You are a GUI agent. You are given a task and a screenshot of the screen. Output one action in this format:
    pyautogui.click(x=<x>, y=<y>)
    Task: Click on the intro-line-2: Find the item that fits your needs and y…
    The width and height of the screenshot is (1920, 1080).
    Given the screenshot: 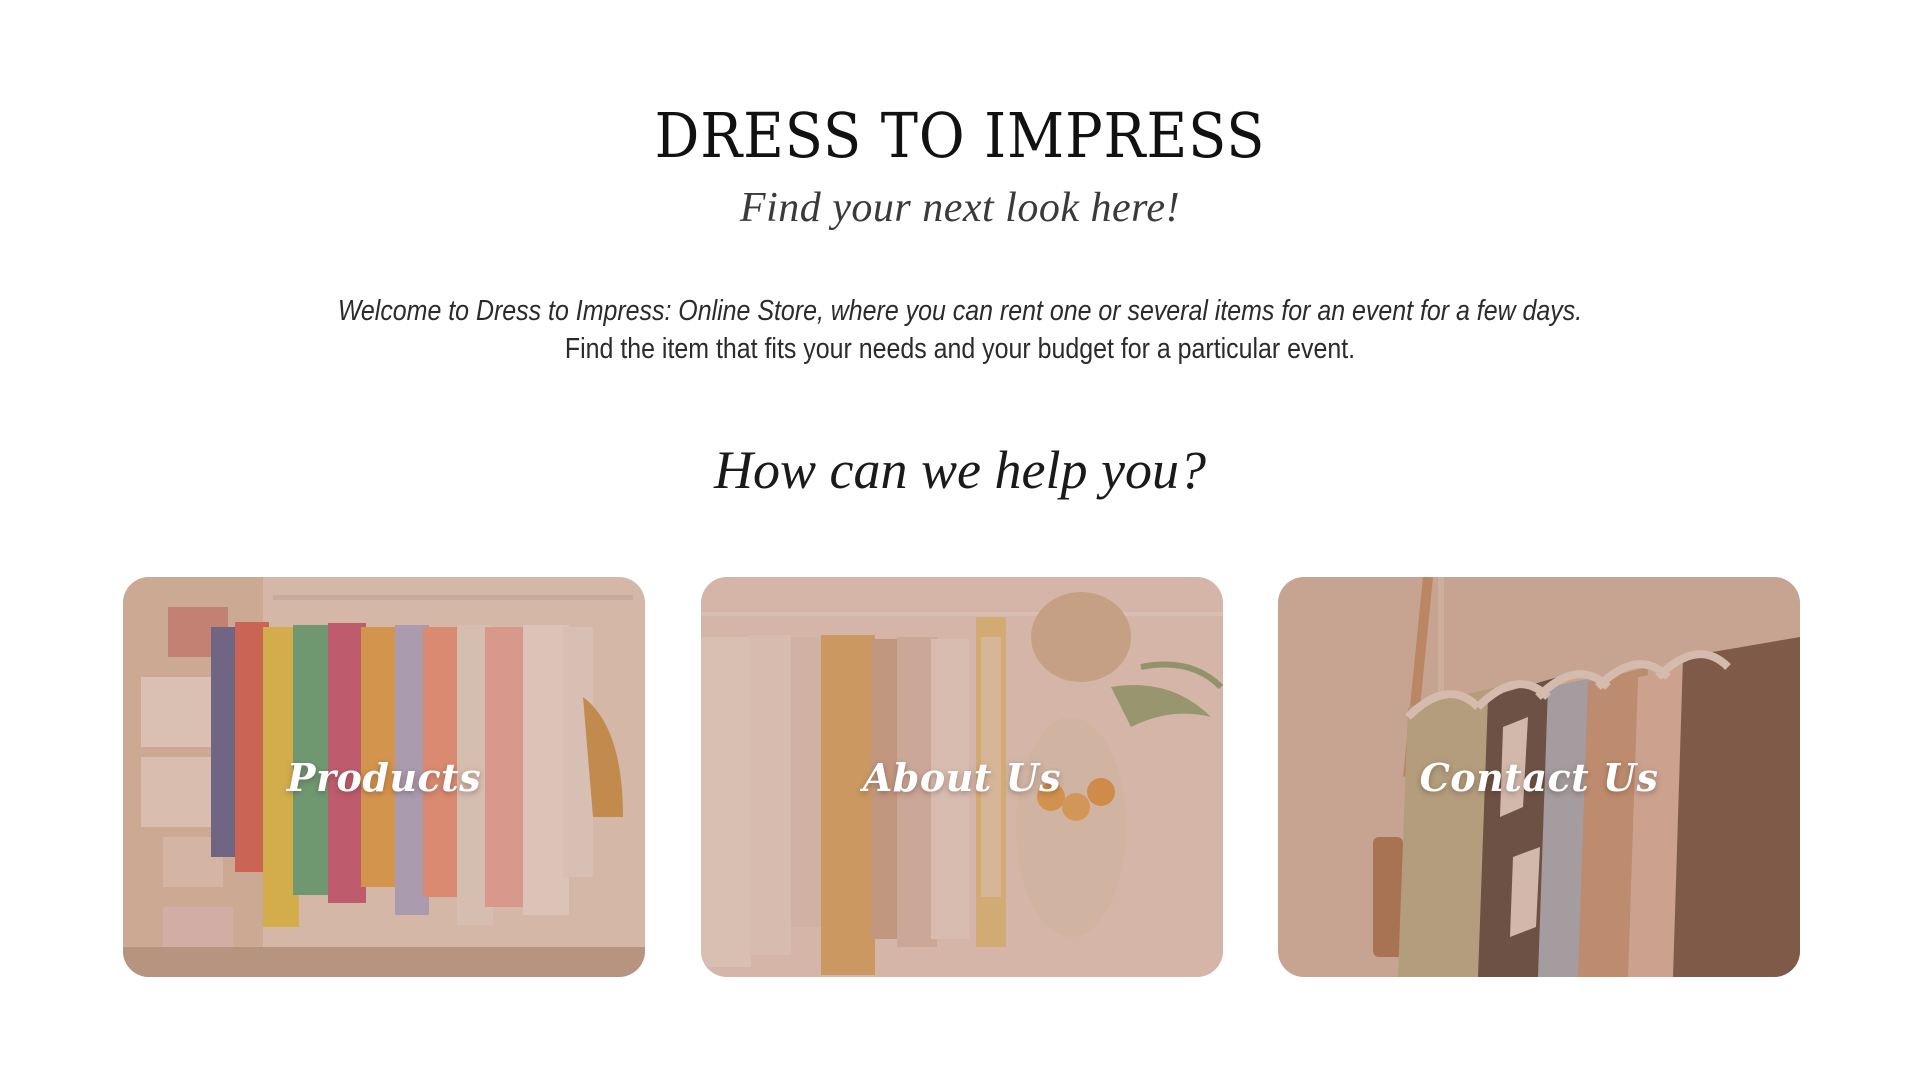 What is the action you would take?
    pyautogui.click(x=960, y=349)
    